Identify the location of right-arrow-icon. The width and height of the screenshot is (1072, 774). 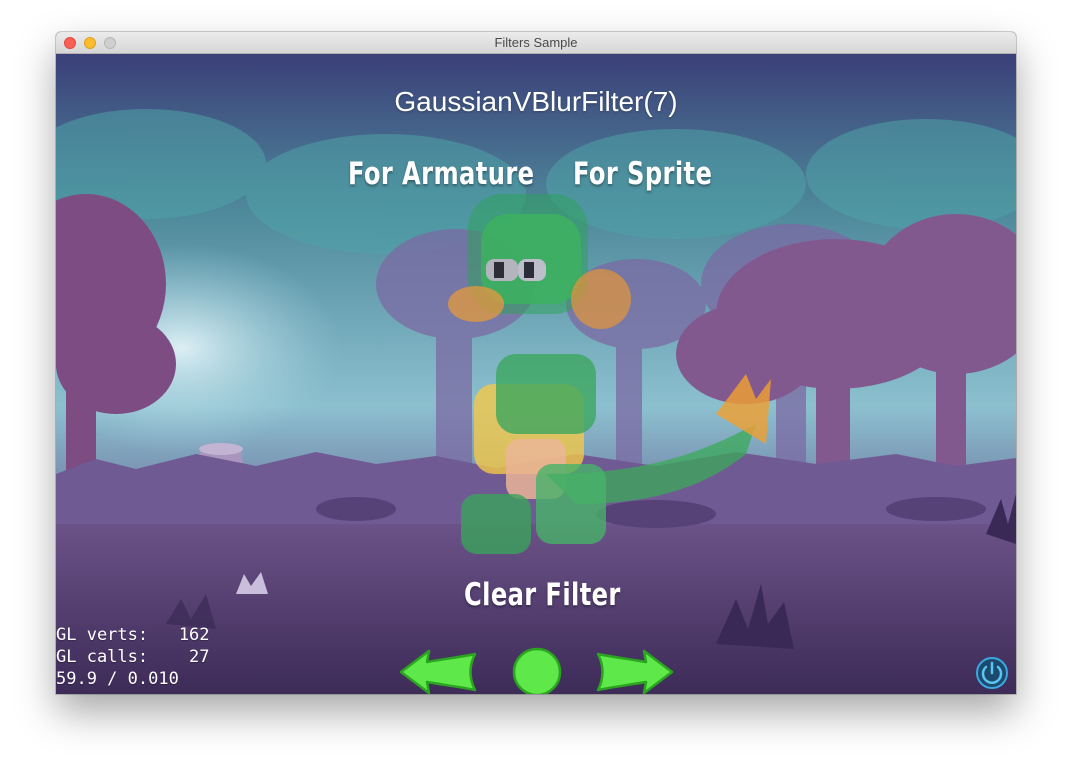
(635, 671).